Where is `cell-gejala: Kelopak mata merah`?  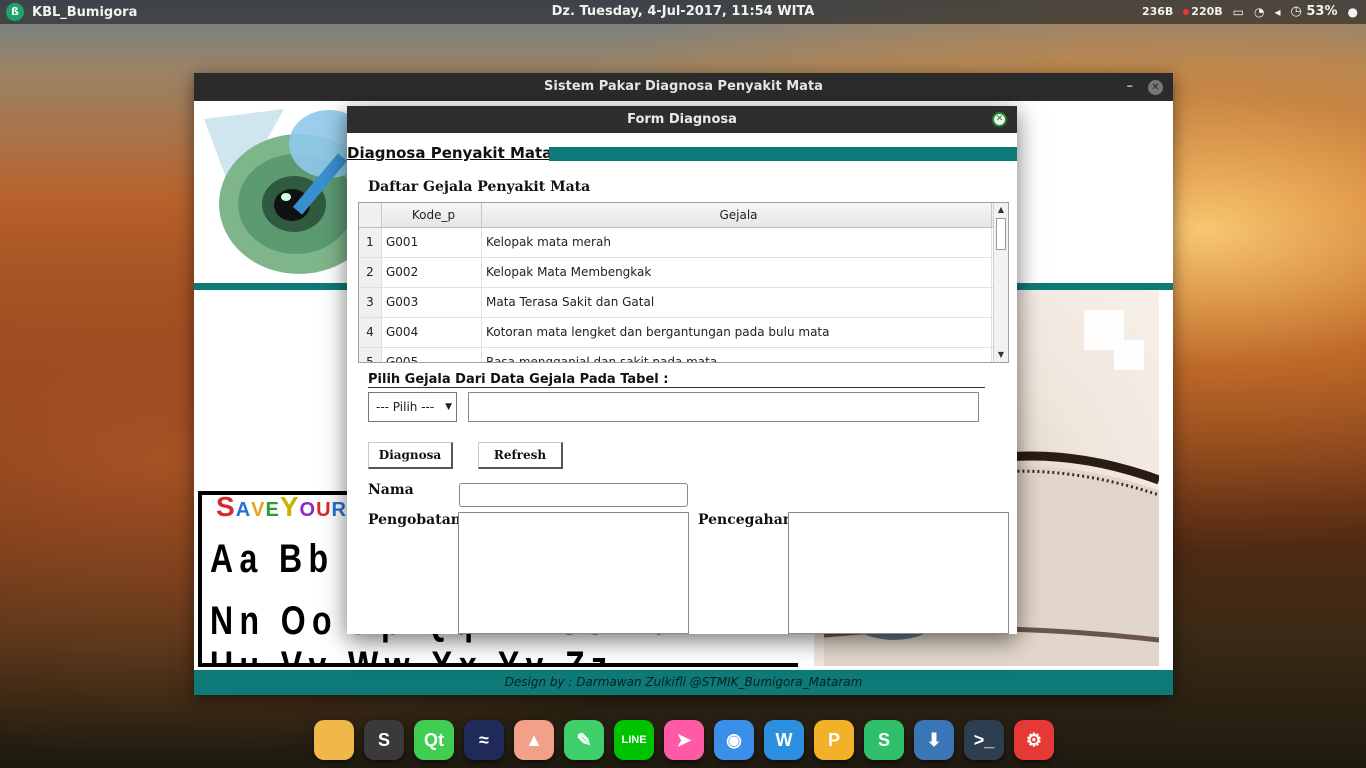
cell-gejala: Kelopak mata merah is located at coordinates (737, 242).